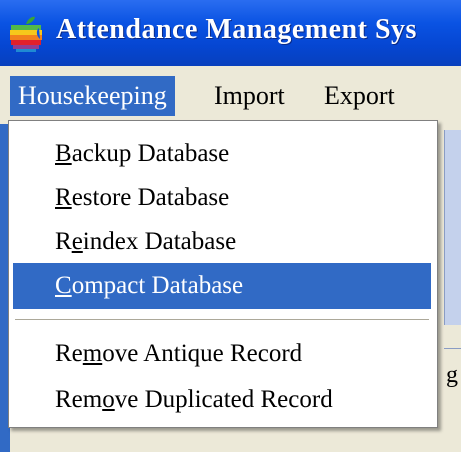 The width and height of the screenshot is (461, 452). I want to click on apple-icon, so click(26, 34).